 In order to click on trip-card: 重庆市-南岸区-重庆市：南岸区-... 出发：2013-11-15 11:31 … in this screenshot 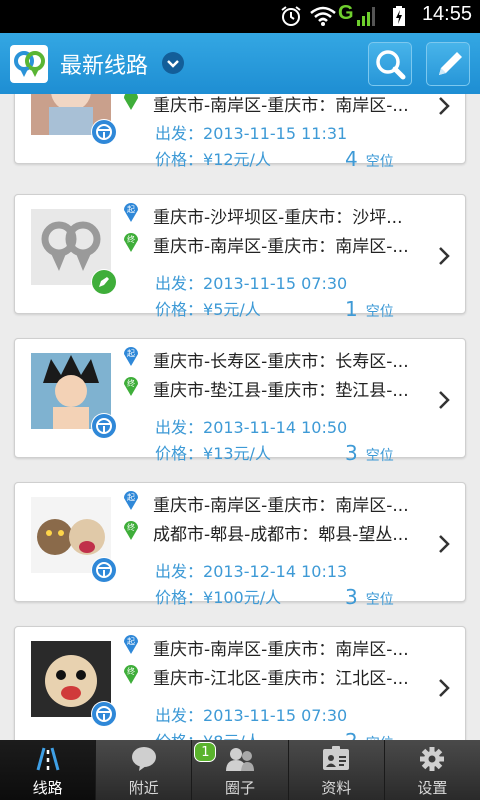, I will do `click(240, 132)`.